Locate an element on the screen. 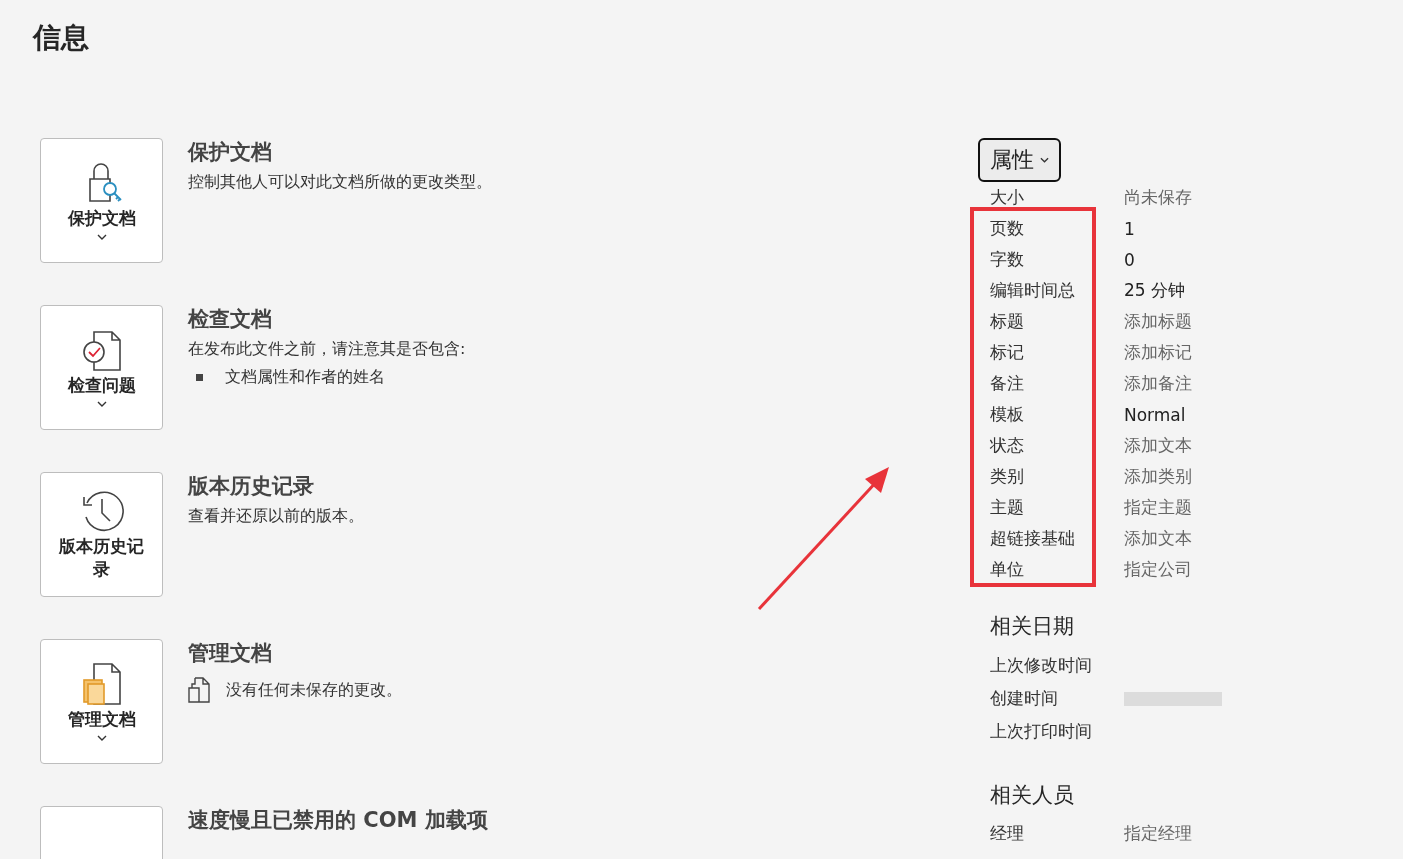  property-label: 单位 is located at coordinates (1007, 569).